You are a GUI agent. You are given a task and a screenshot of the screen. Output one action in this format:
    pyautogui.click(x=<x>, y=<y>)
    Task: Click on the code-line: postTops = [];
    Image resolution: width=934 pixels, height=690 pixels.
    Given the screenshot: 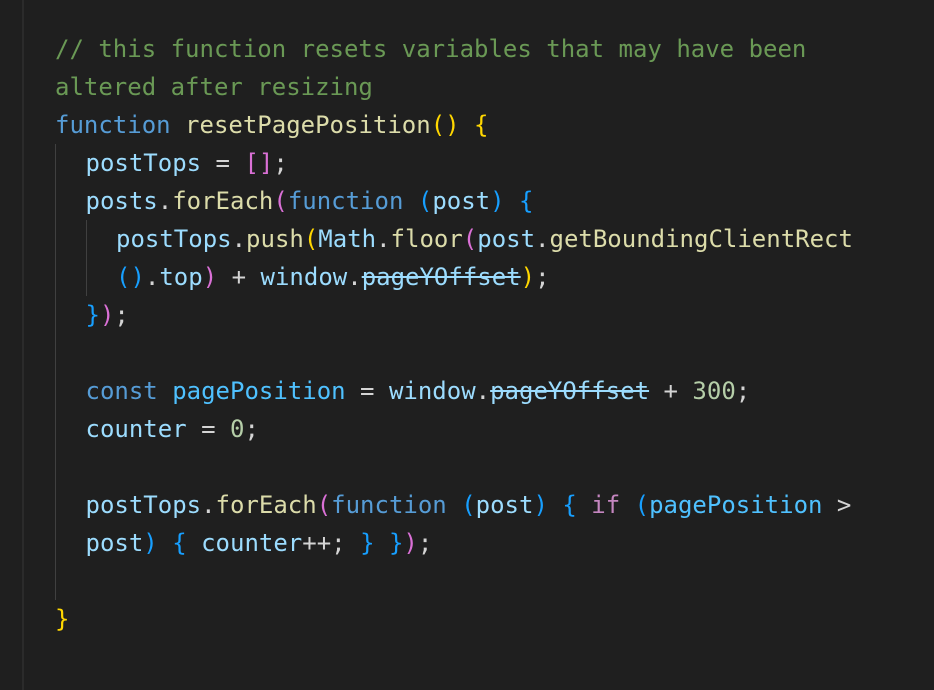 What is the action you would take?
    pyautogui.click(x=187, y=163)
    